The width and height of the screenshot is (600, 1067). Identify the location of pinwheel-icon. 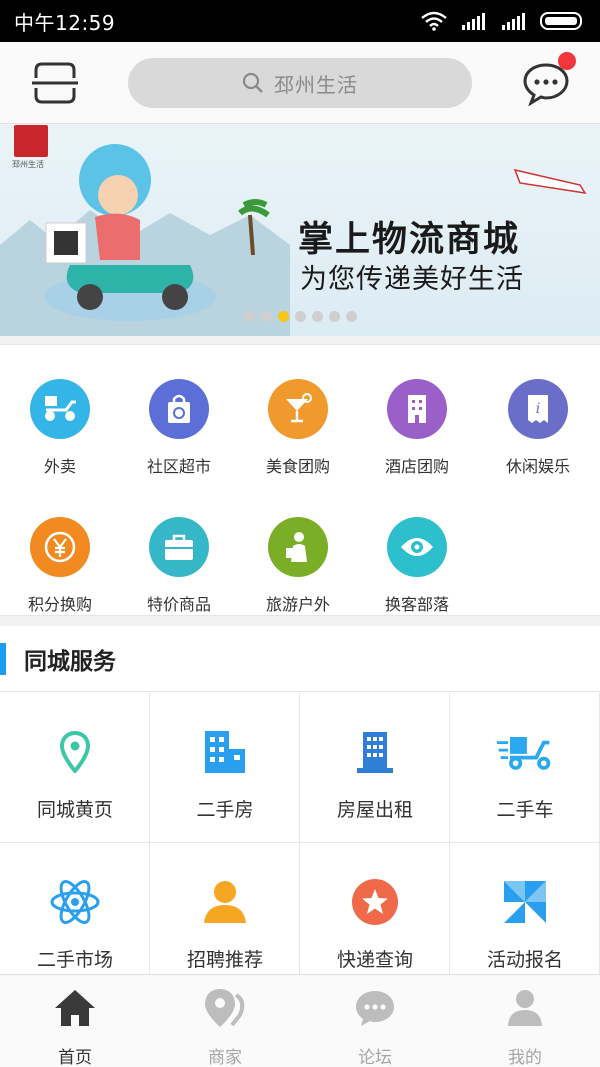
(525, 902).